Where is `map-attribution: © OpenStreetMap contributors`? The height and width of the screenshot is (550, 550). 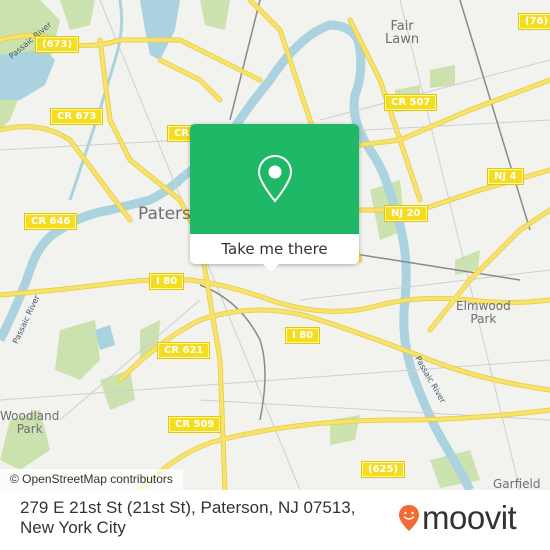
map-attribution: © OpenStreetMap contributors is located at coordinates (91, 479).